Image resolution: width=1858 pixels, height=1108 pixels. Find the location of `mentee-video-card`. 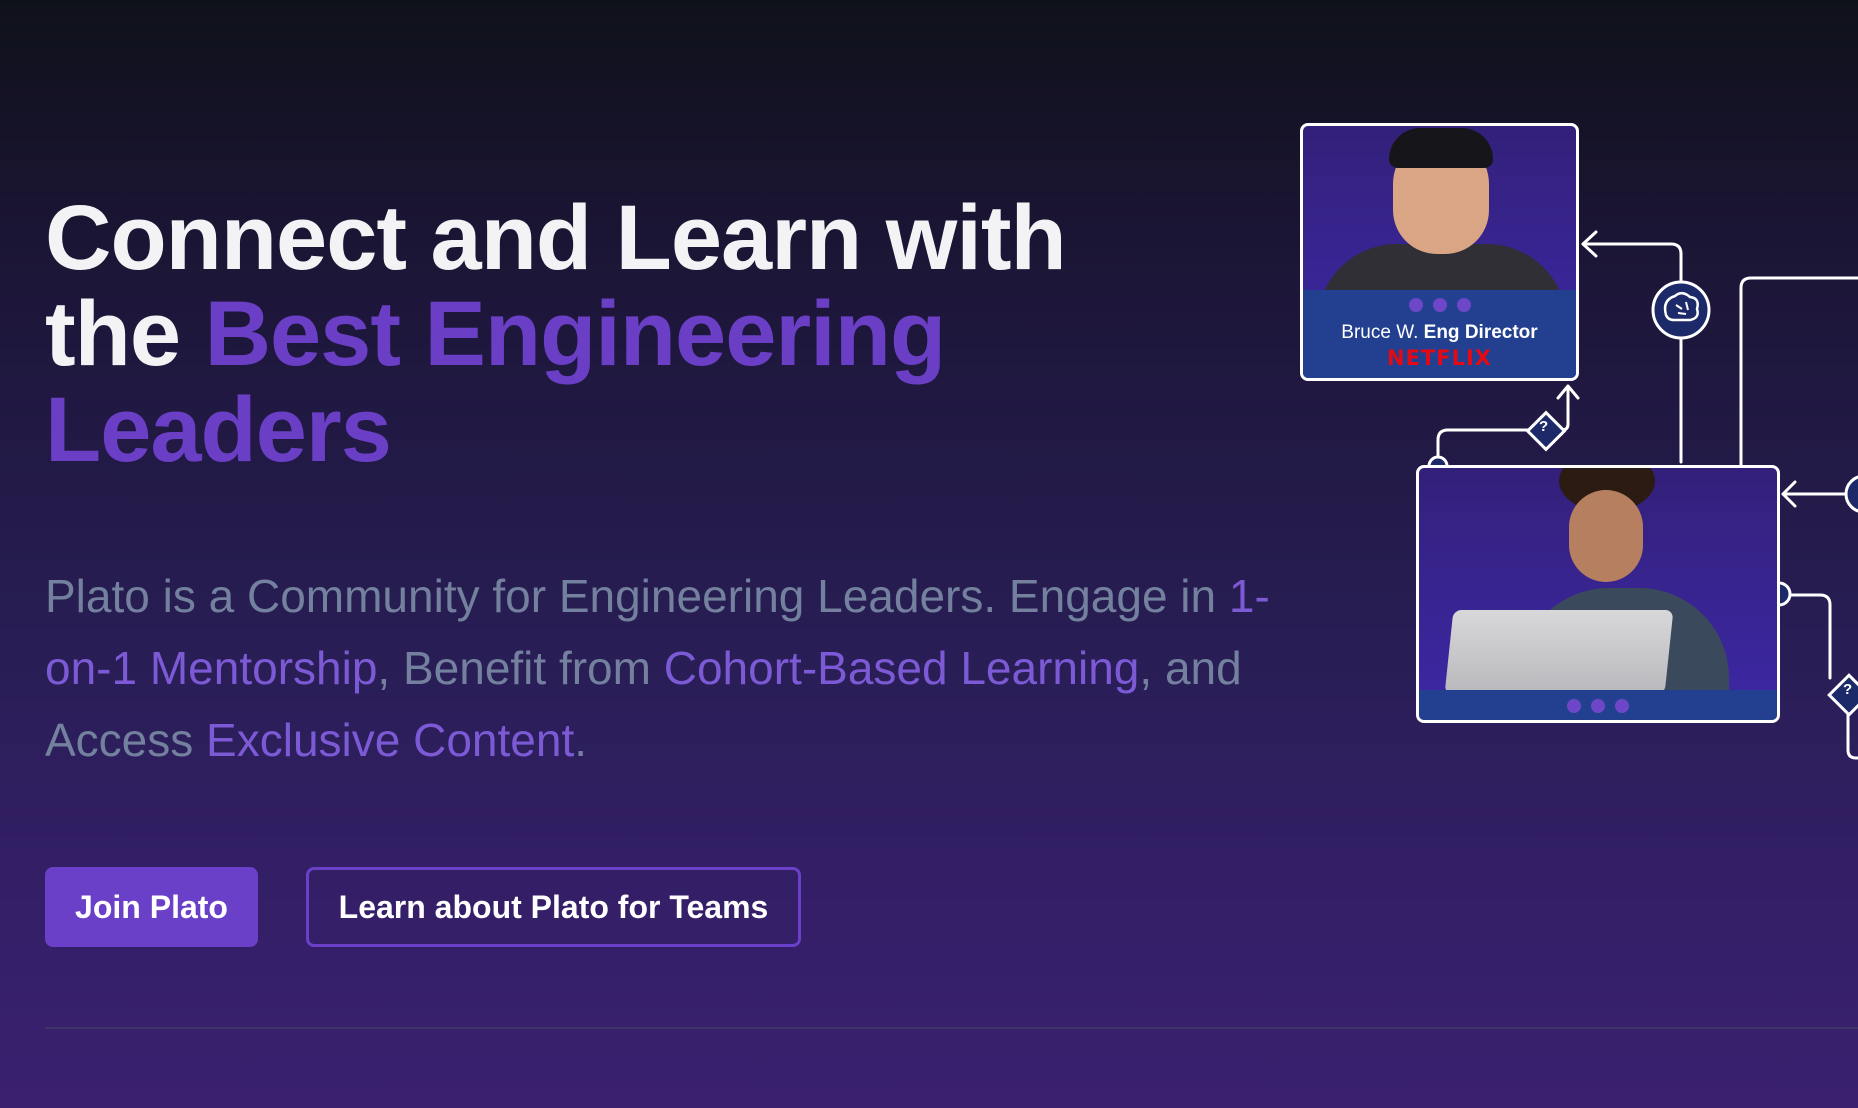

mentee-video-card is located at coordinates (1598, 594).